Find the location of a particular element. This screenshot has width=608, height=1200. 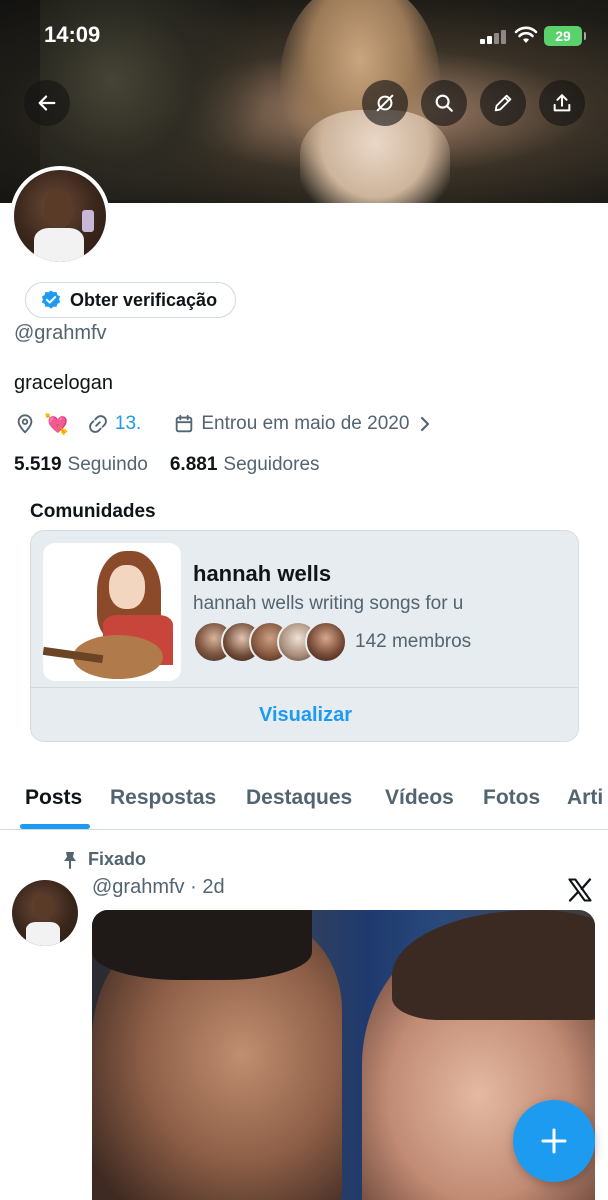

edit-button is located at coordinates (503, 103).